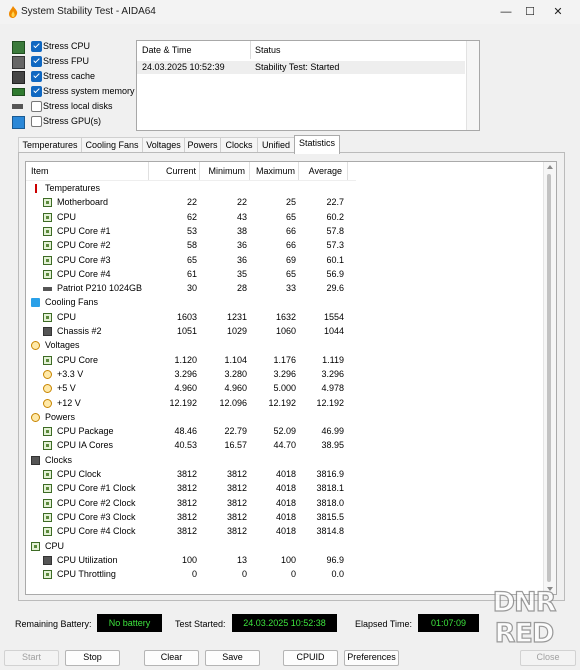  I want to click on group-row: Temperatures, so click(190, 189).